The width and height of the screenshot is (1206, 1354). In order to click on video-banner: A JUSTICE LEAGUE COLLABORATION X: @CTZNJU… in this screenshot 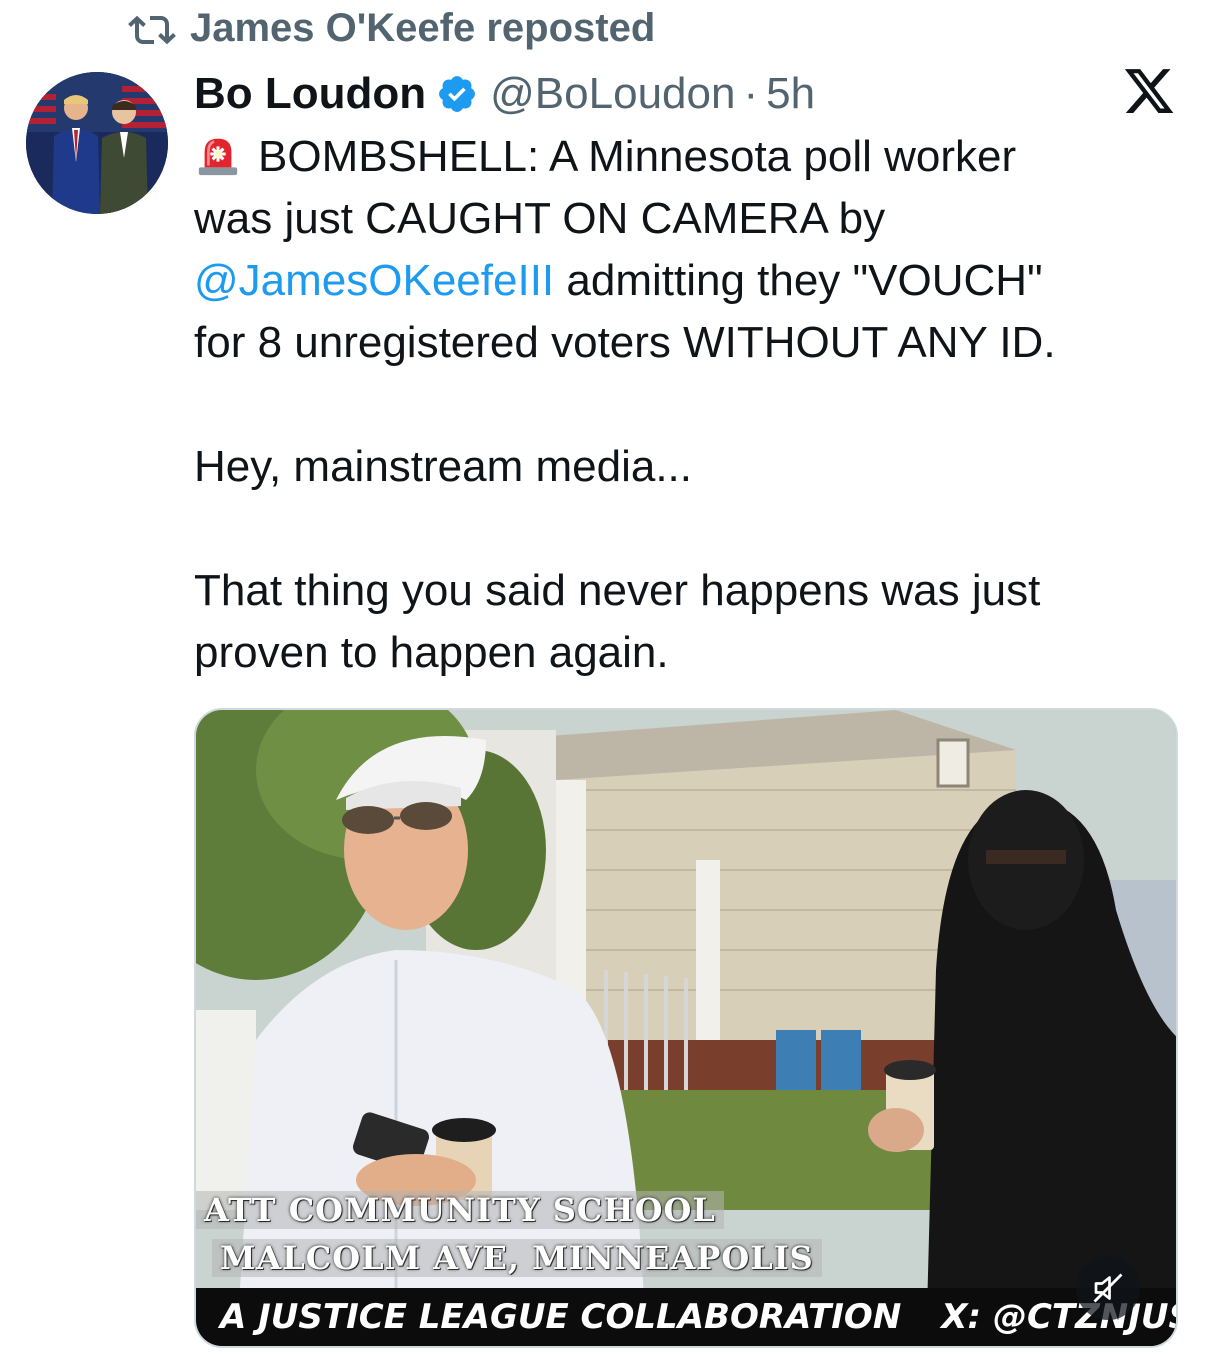, I will do `click(686, 1317)`.